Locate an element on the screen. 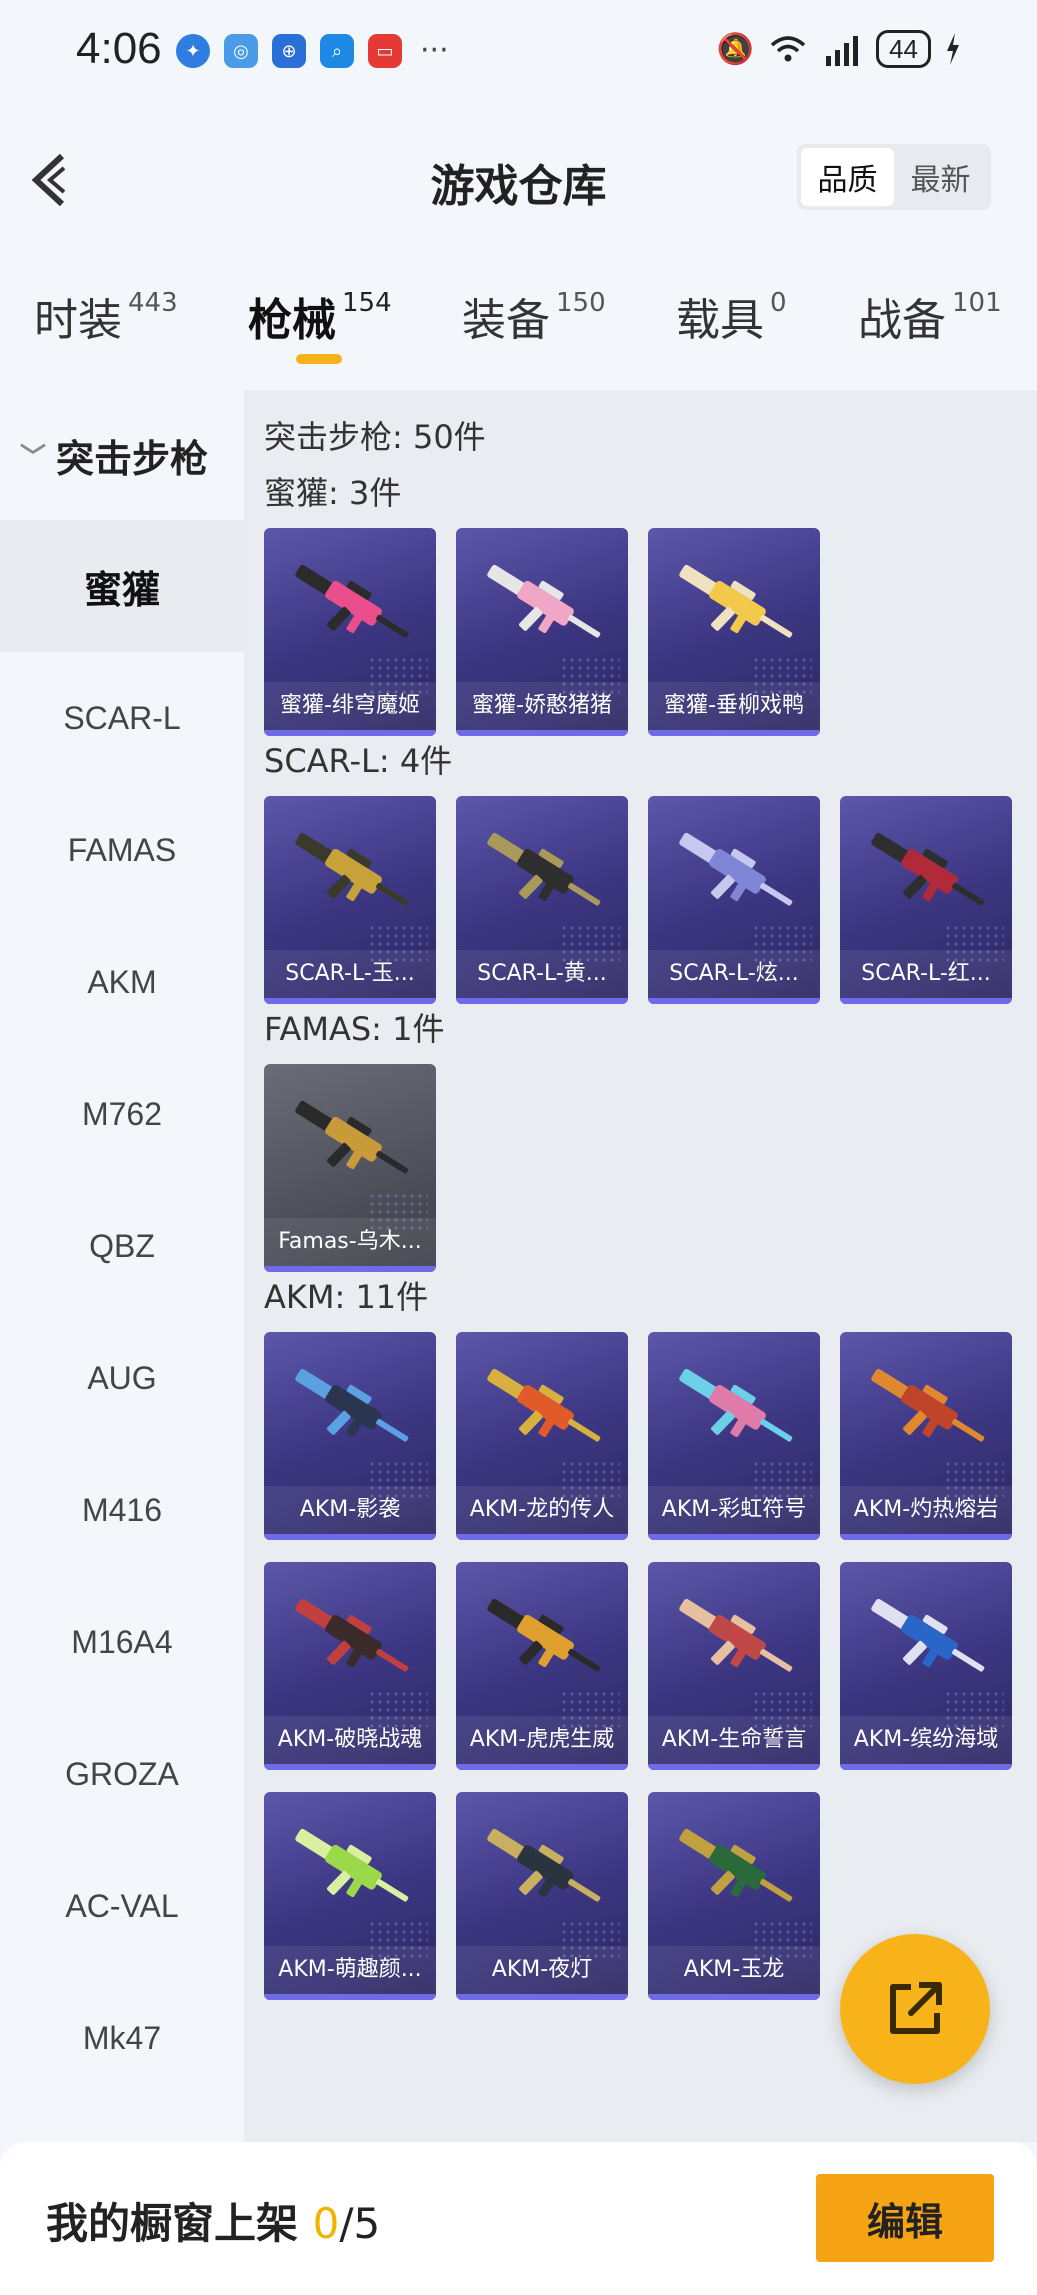 This screenshot has height=2295, width=1037. sidebar-item-m762: M762 is located at coordinates (122, 1114).